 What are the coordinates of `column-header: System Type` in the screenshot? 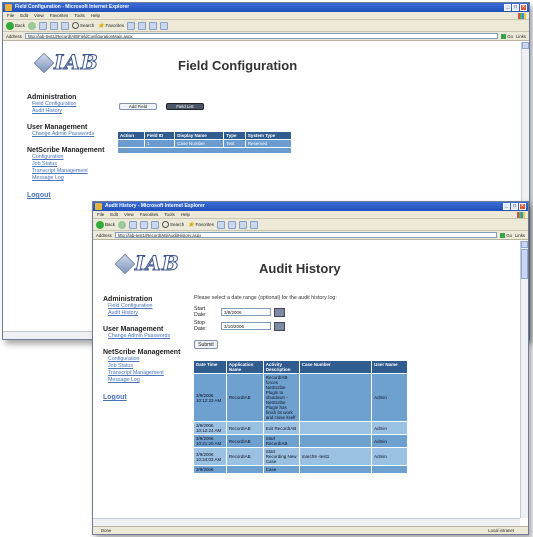 It's located at (268, 135).